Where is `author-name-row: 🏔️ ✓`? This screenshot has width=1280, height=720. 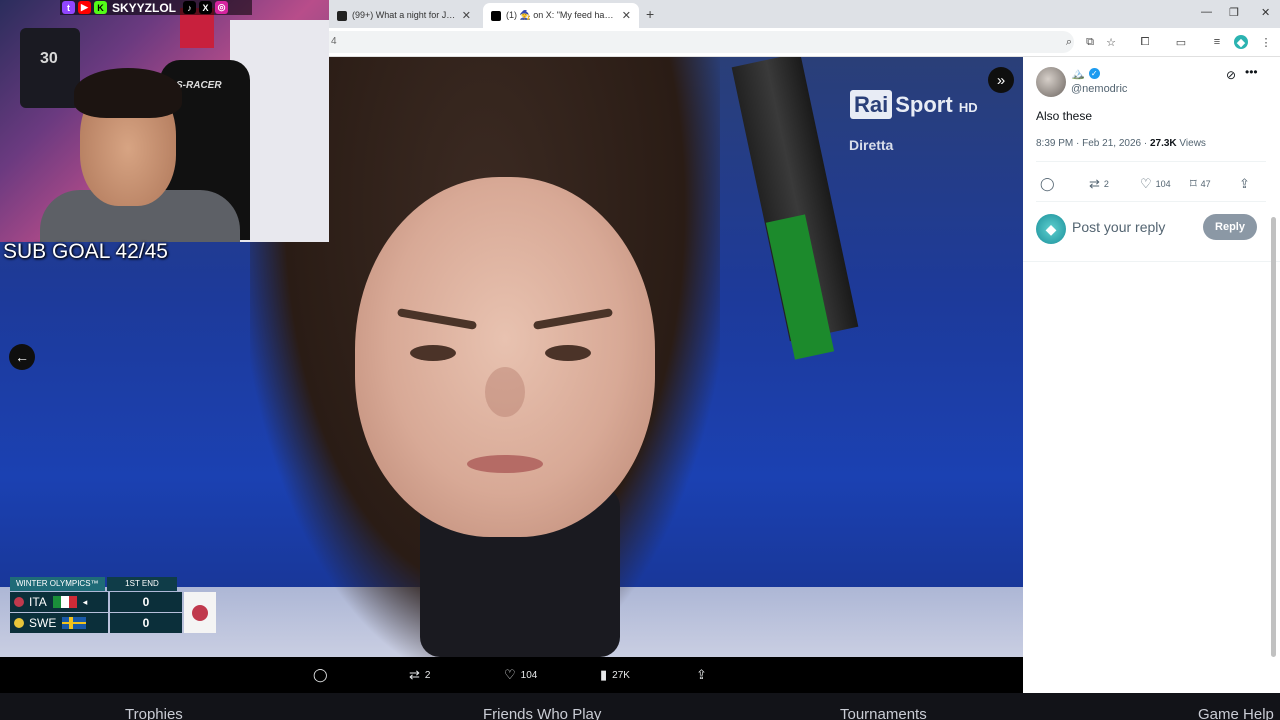 author-name-row: 🏔️ ✓ is located at coordinates (1085, 73).